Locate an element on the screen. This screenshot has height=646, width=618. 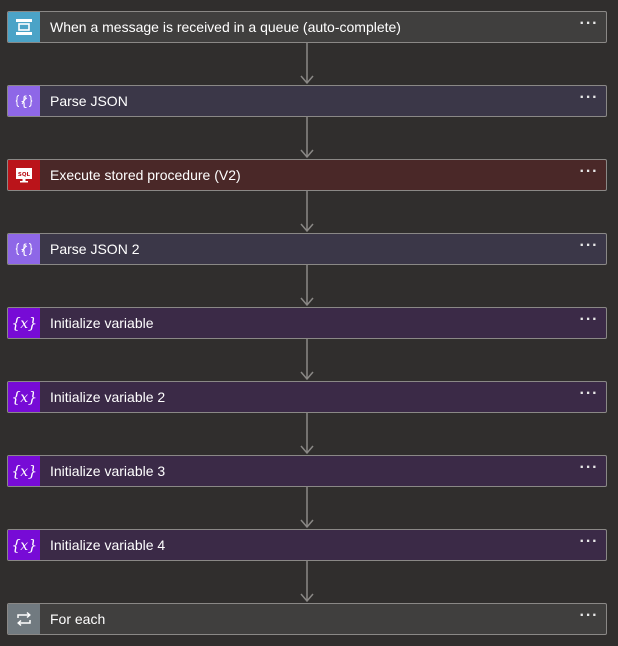
step-title: Initialize variable 4 is located at coordinates (108, 545).